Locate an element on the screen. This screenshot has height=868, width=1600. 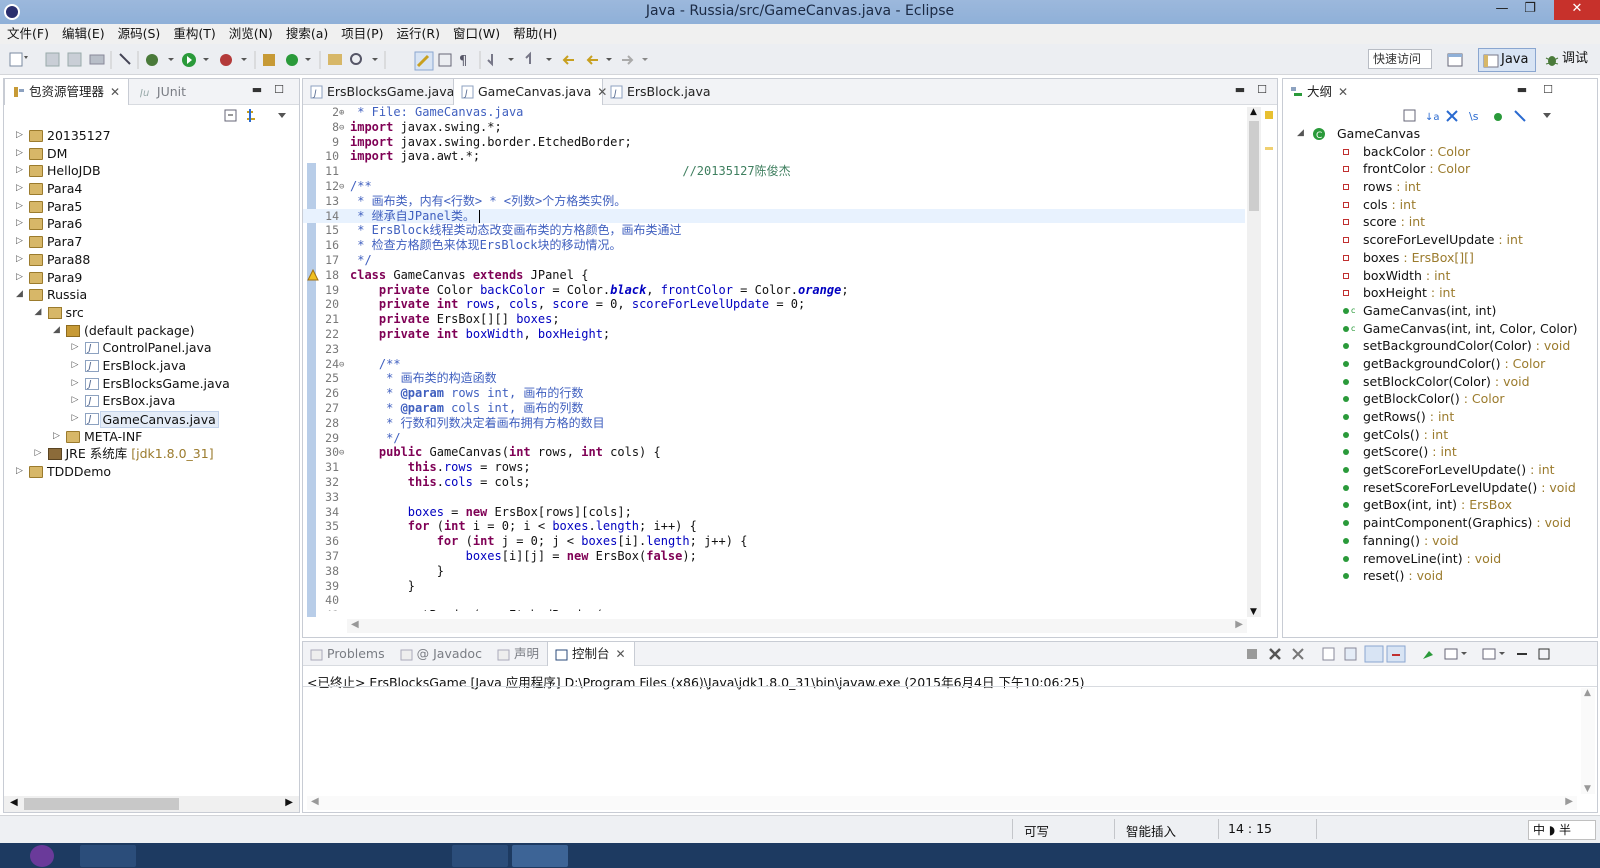
outline-member: backColor : Color is located at coordinates (1440, 152).